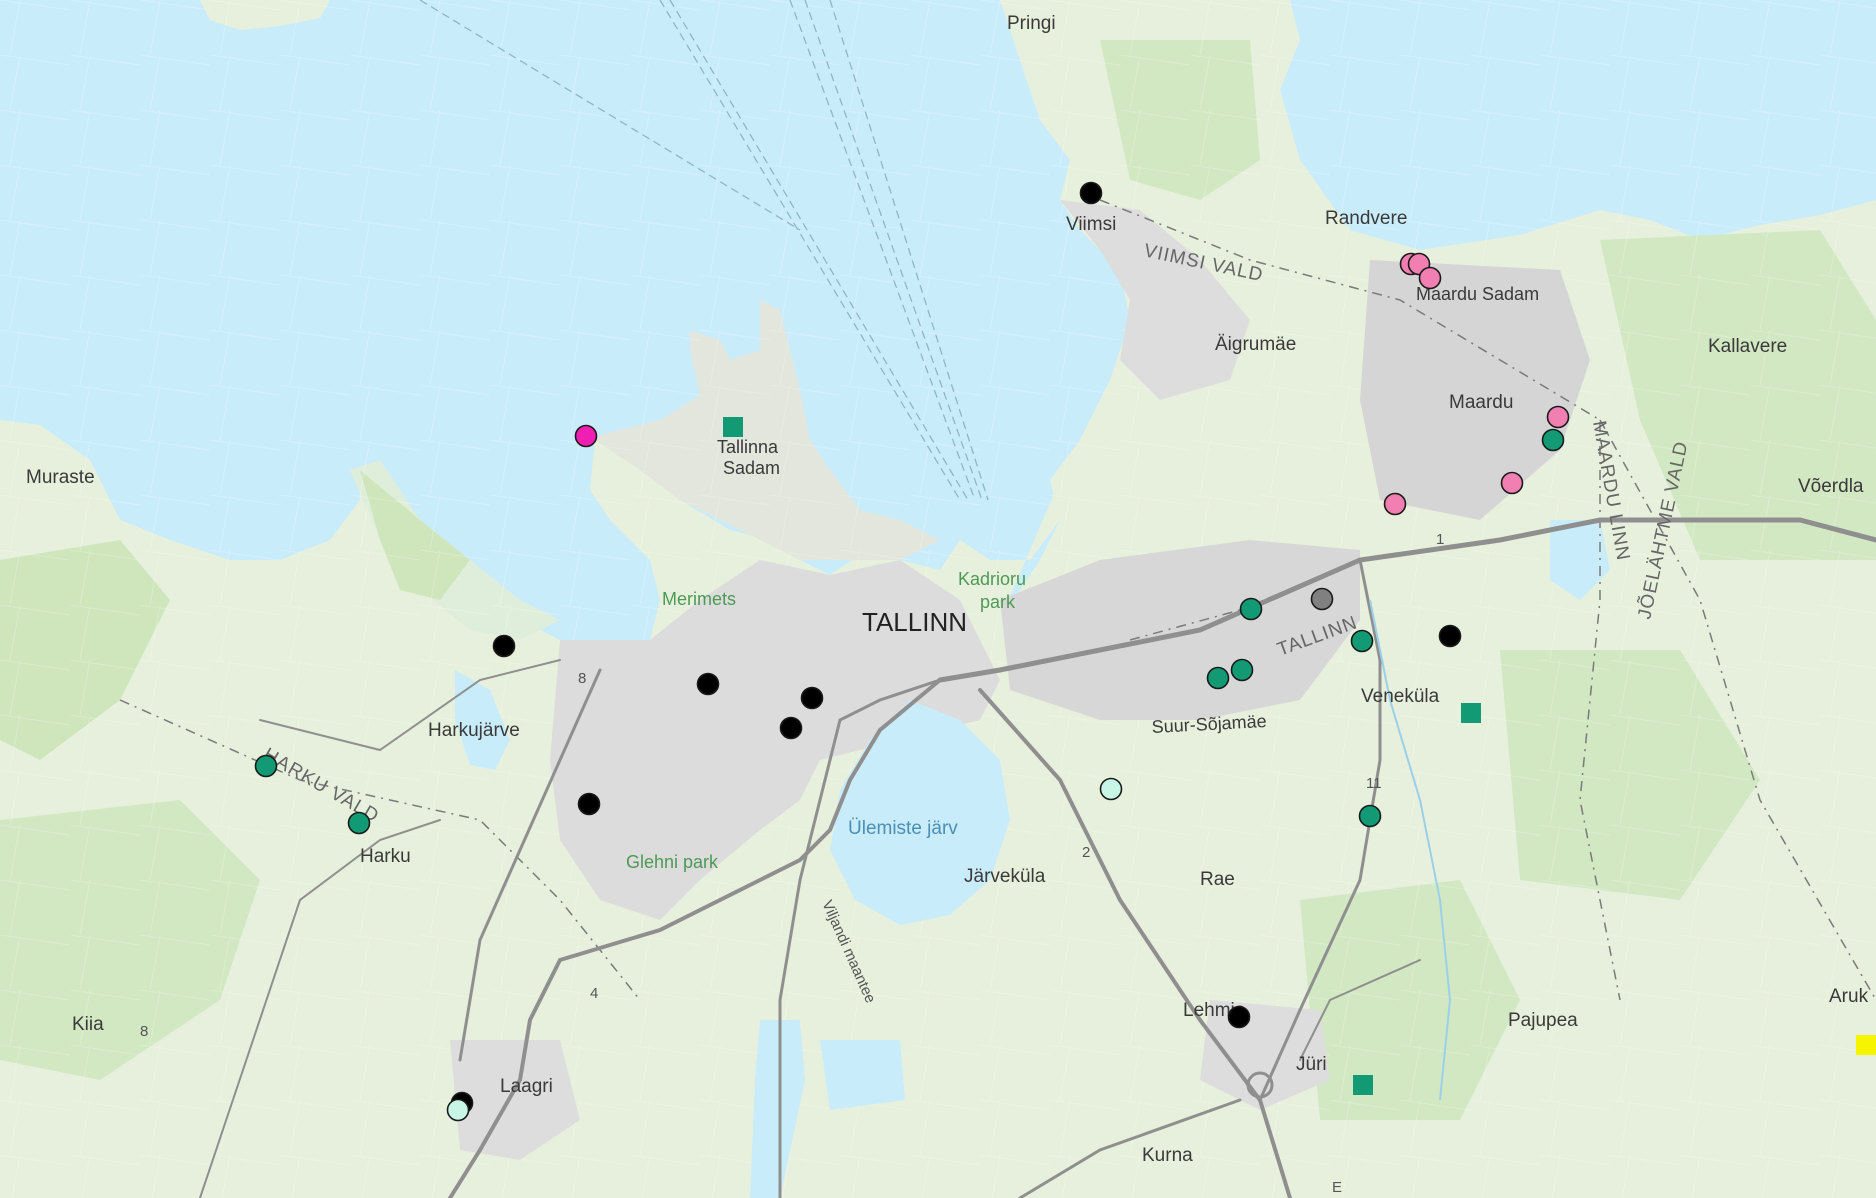 The height and width of the screenshot is (1198, 1876). What do you see at coordinates (1255, 344) in the screenshot?
I see `place-aigrumae: Äigrumäe` at bounding box center [1255, 344].